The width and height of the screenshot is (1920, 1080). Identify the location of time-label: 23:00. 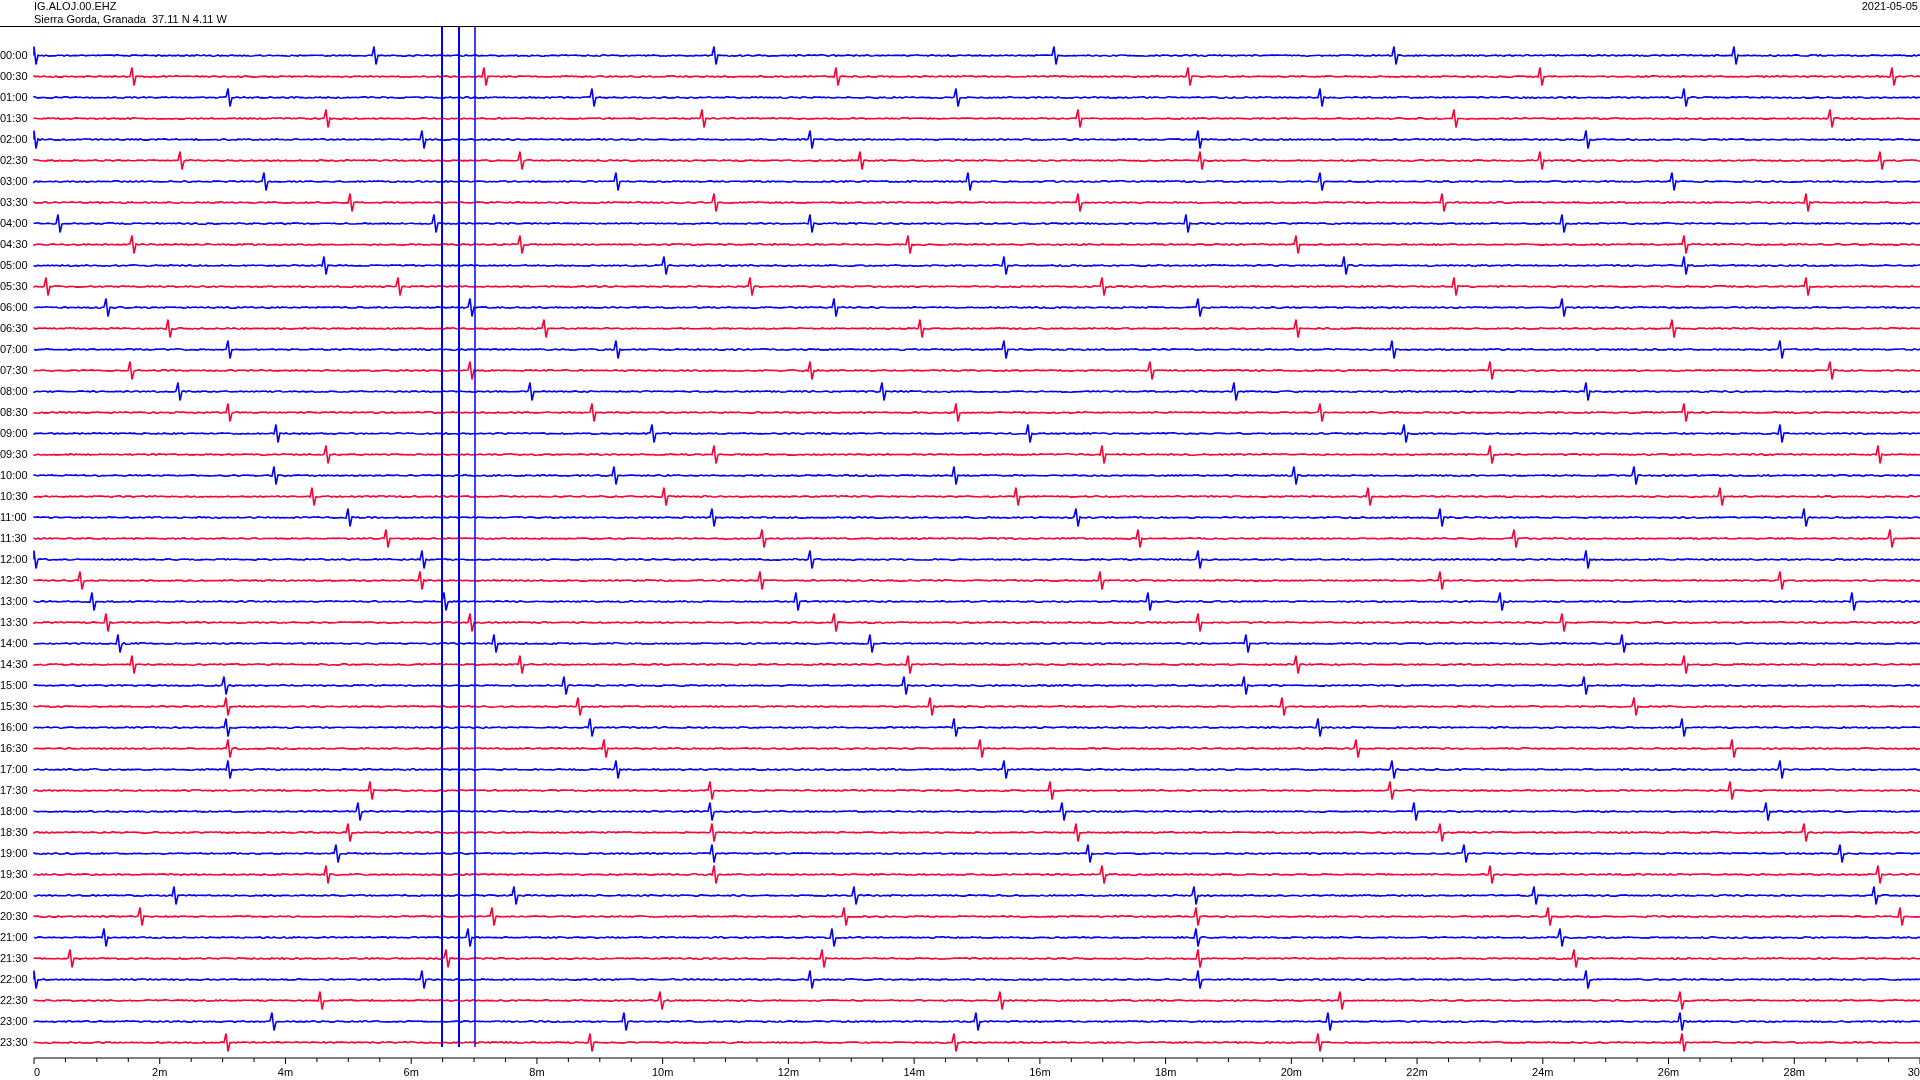
(14, 1021).